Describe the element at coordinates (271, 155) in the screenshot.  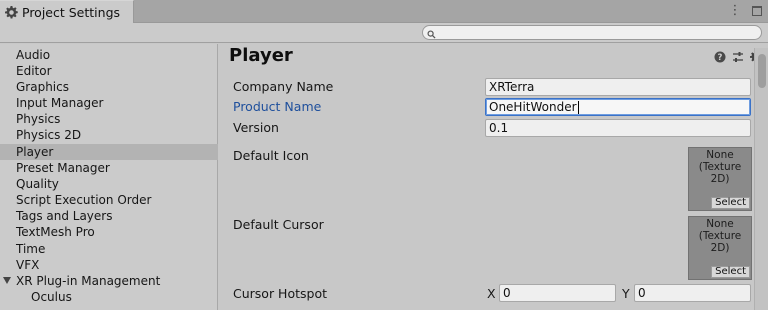
I see `default-icon-label: Default Icon` at that location.